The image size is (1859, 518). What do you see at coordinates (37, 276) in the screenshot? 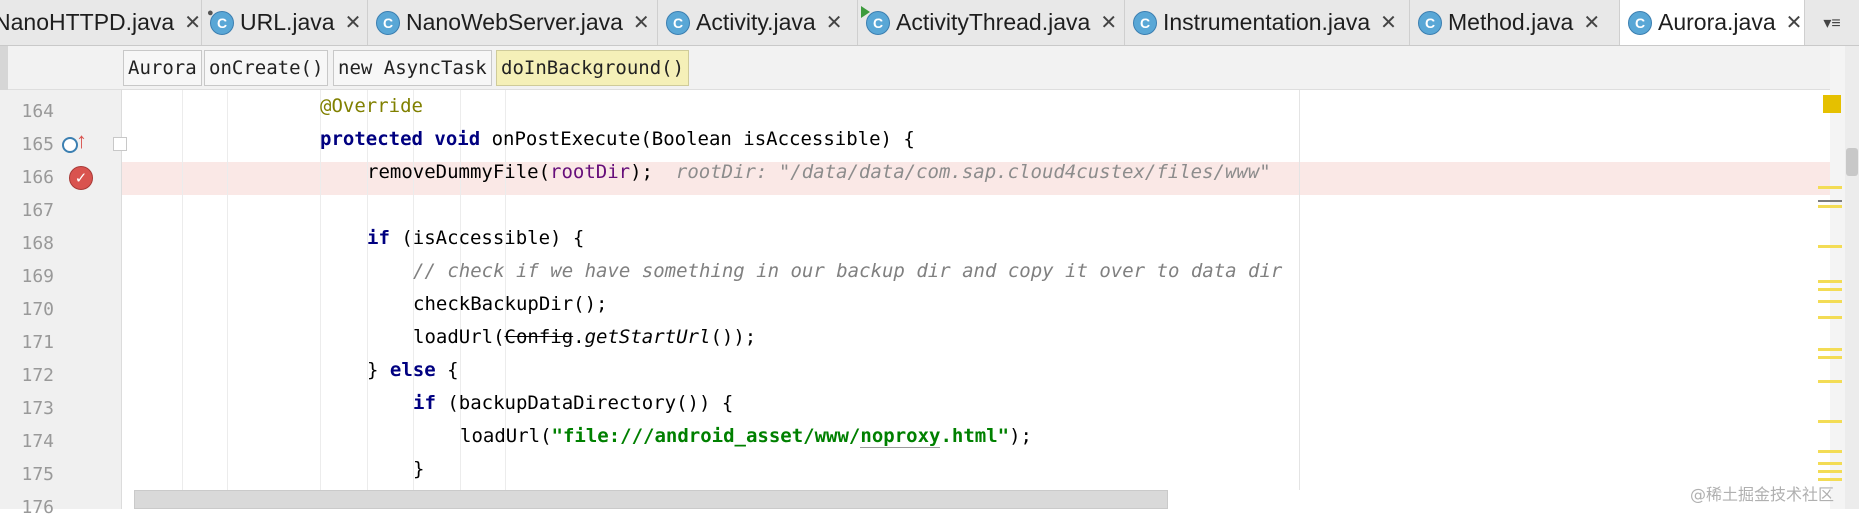
I see `line-number: 169` at bounding box center [37, 276].